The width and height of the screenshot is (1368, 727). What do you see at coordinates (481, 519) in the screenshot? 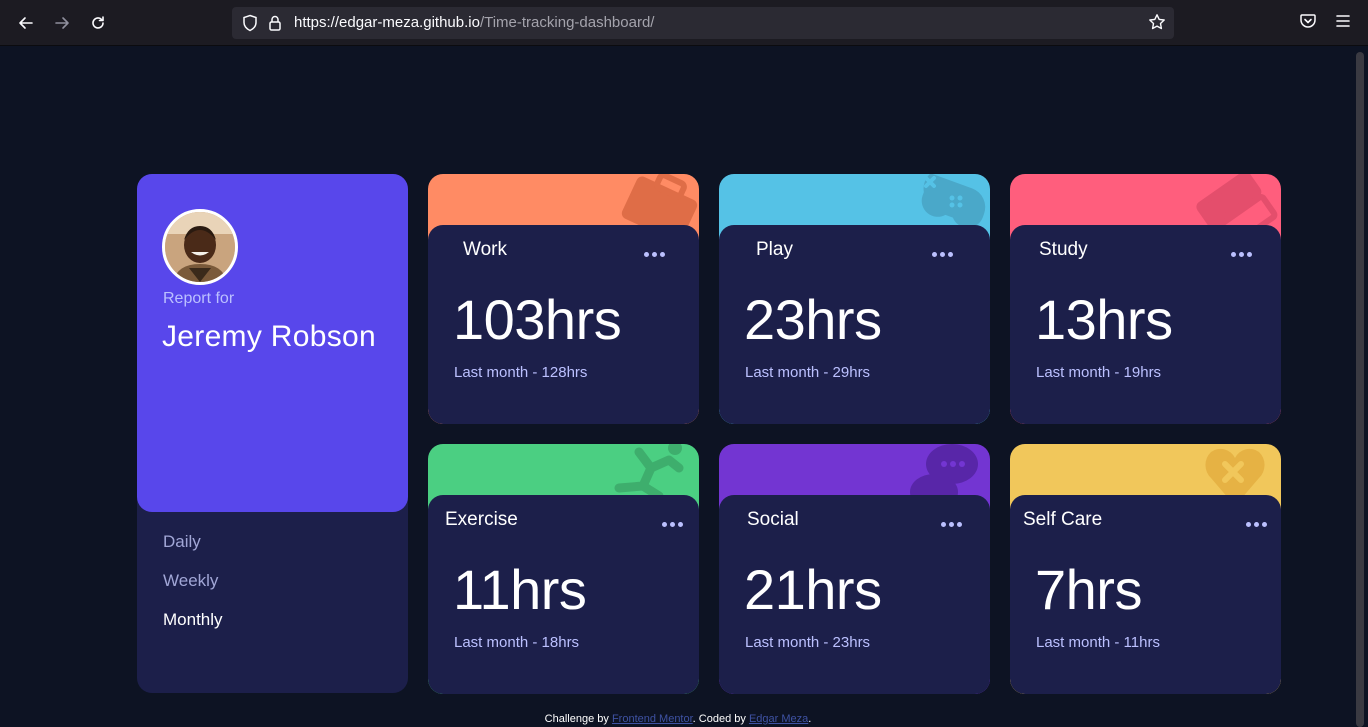
I see `activity-title: Exercise` at bounding box center [481, 519].